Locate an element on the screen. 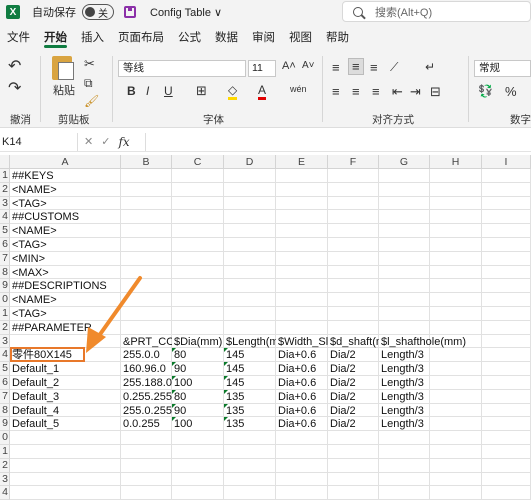 The height and width of the screenshot is (500, 531). undo-icon: ↶ is located at coordinates (14, 66).